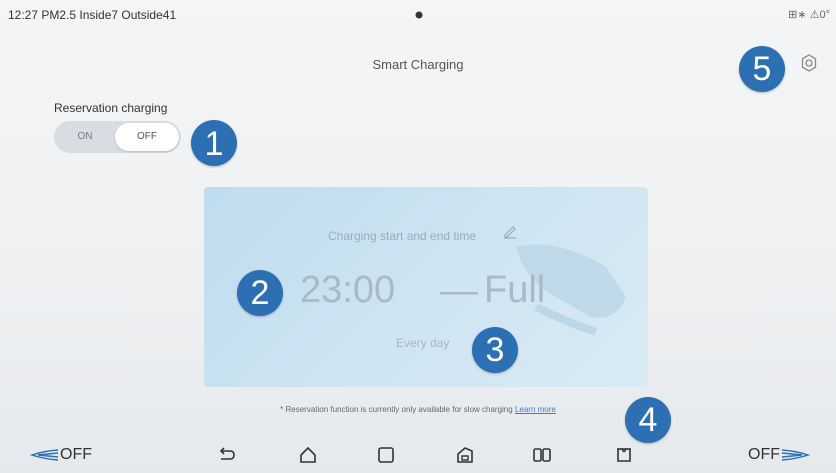  Describe the element at coordinates (510, 231) in the screenshot. I see `edit-pencil-icon` at that location.